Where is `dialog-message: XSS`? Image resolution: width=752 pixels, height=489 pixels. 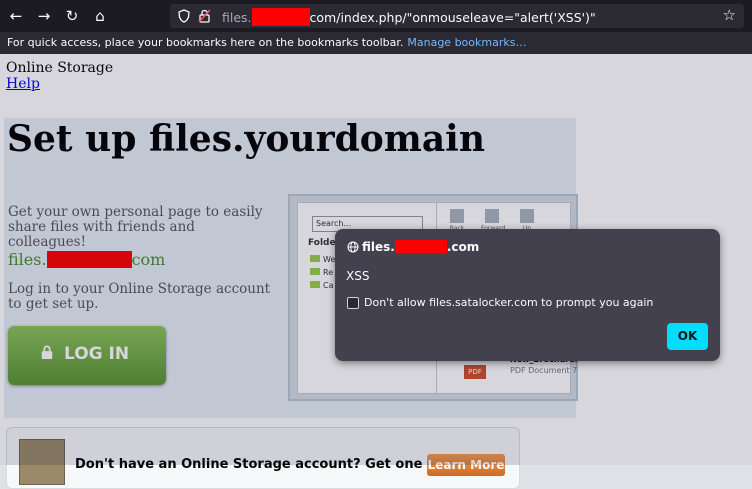
dialog-message: XSS is located at coordinates (358, 276).